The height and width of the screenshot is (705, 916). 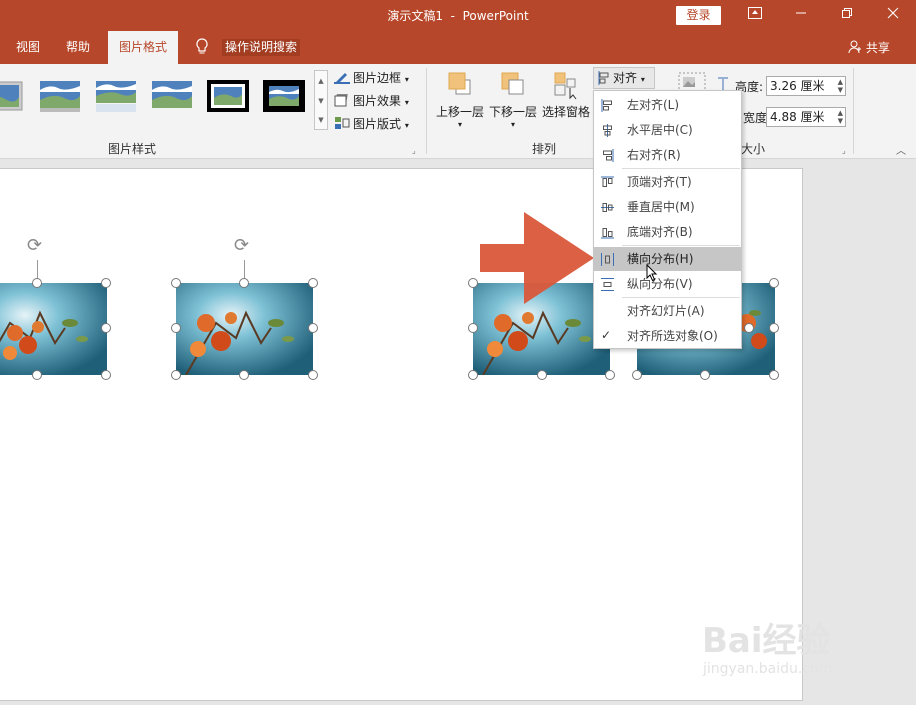 I want to click on picture-effects-button: 图片效果 ▾, so click(x=371, y=101).